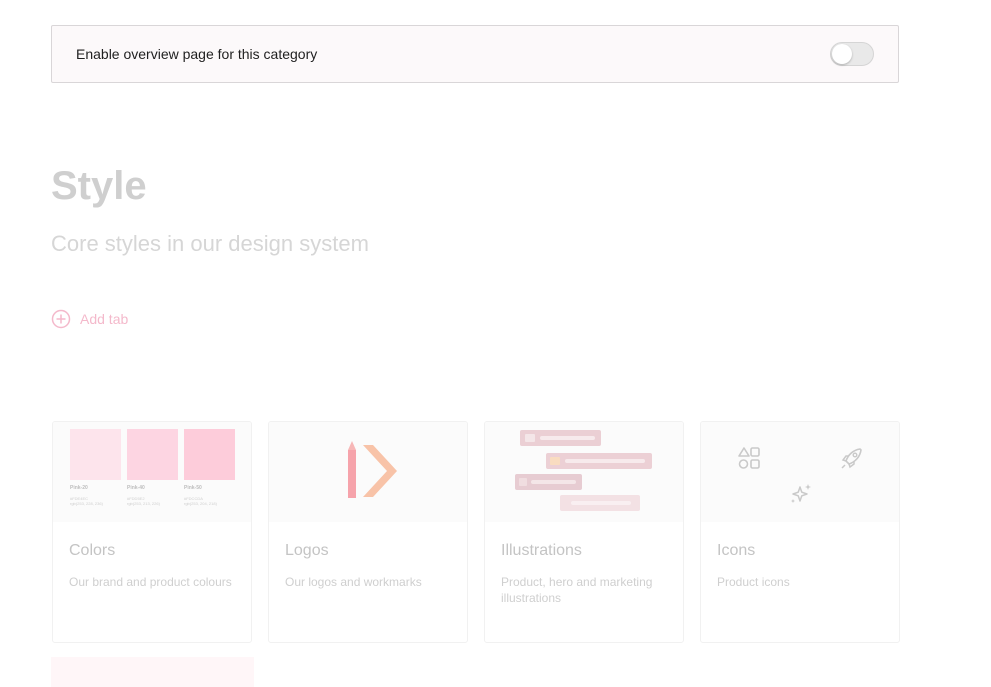 The width and height of the screenshot is (991, 687). What do you see at coordinates (851, 458) in the screenshot?
I see `rocket-icon` at bounding box center [851, 458].